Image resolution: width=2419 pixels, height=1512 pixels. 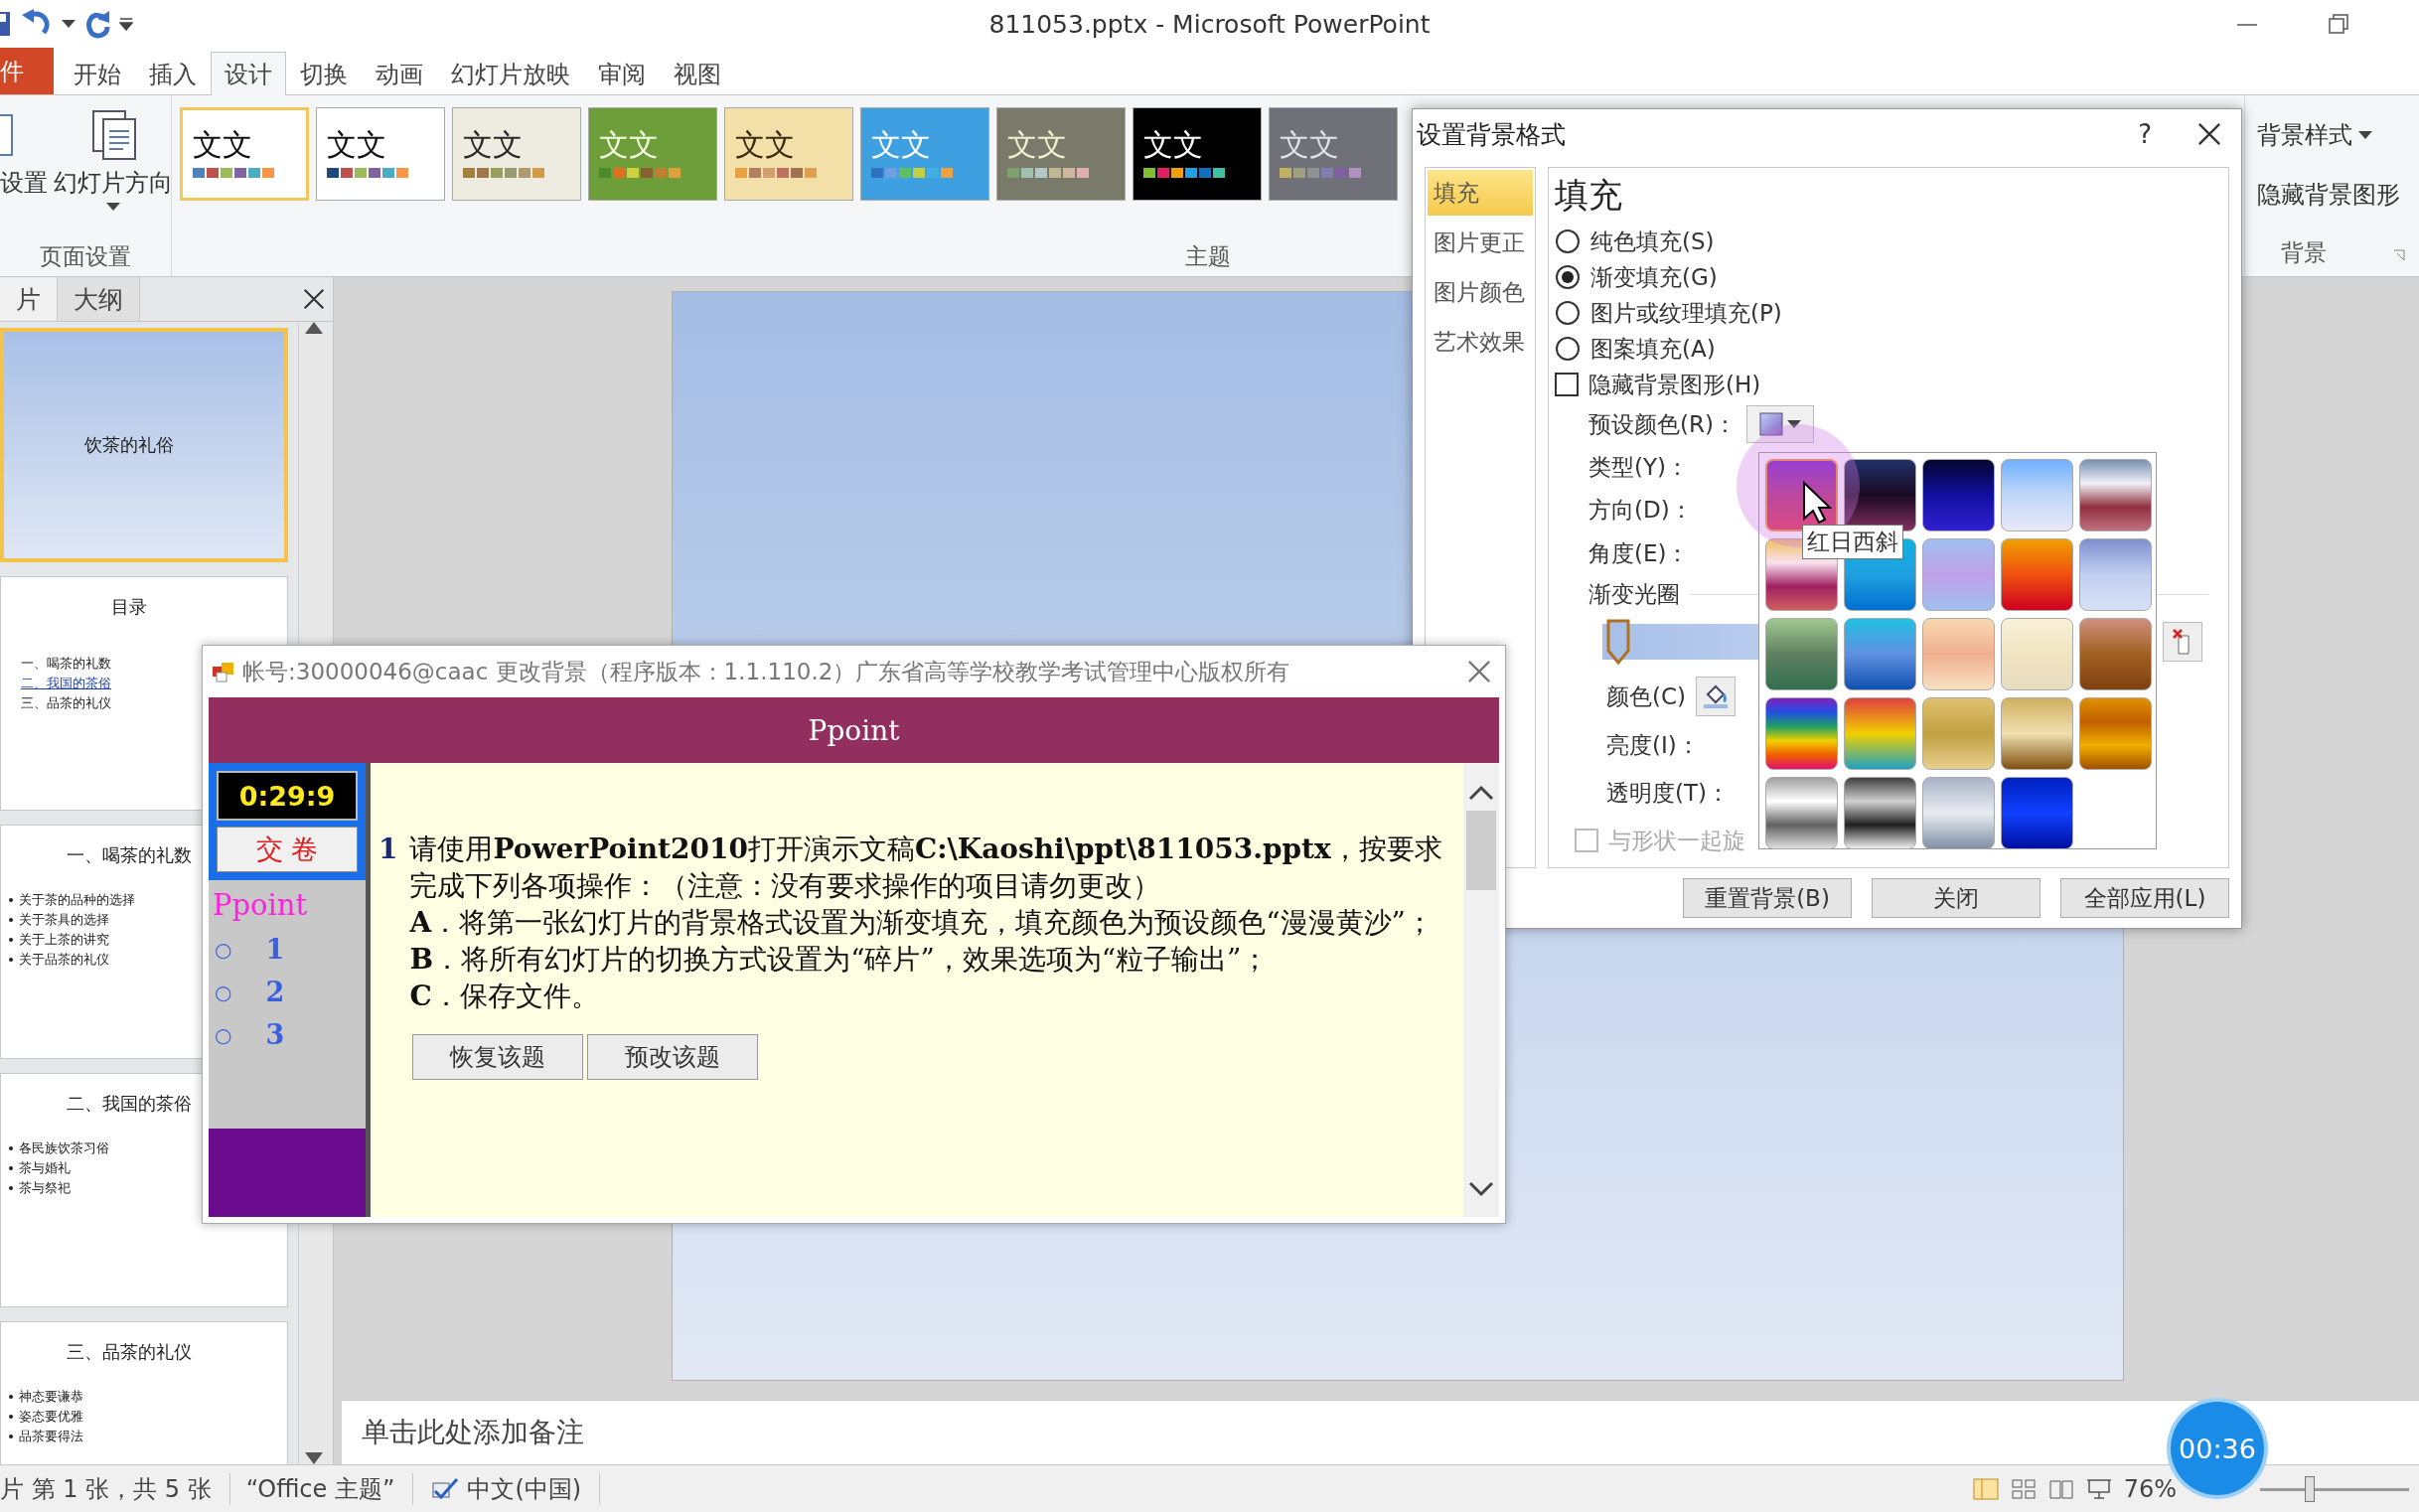 What do you see at coordinates (1646, 696) in the screenshot?
I see `field-label: 颜色(C)` at bounding box center [1646, 696].